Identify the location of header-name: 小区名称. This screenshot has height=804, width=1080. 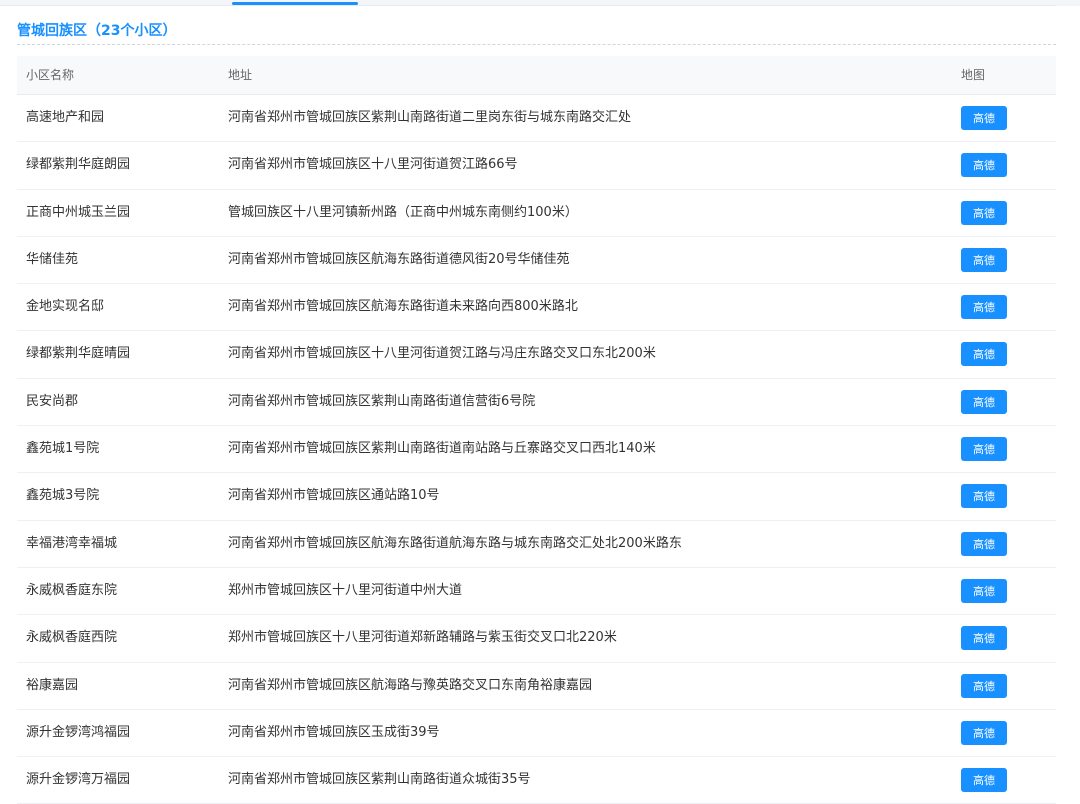
(50, 75).